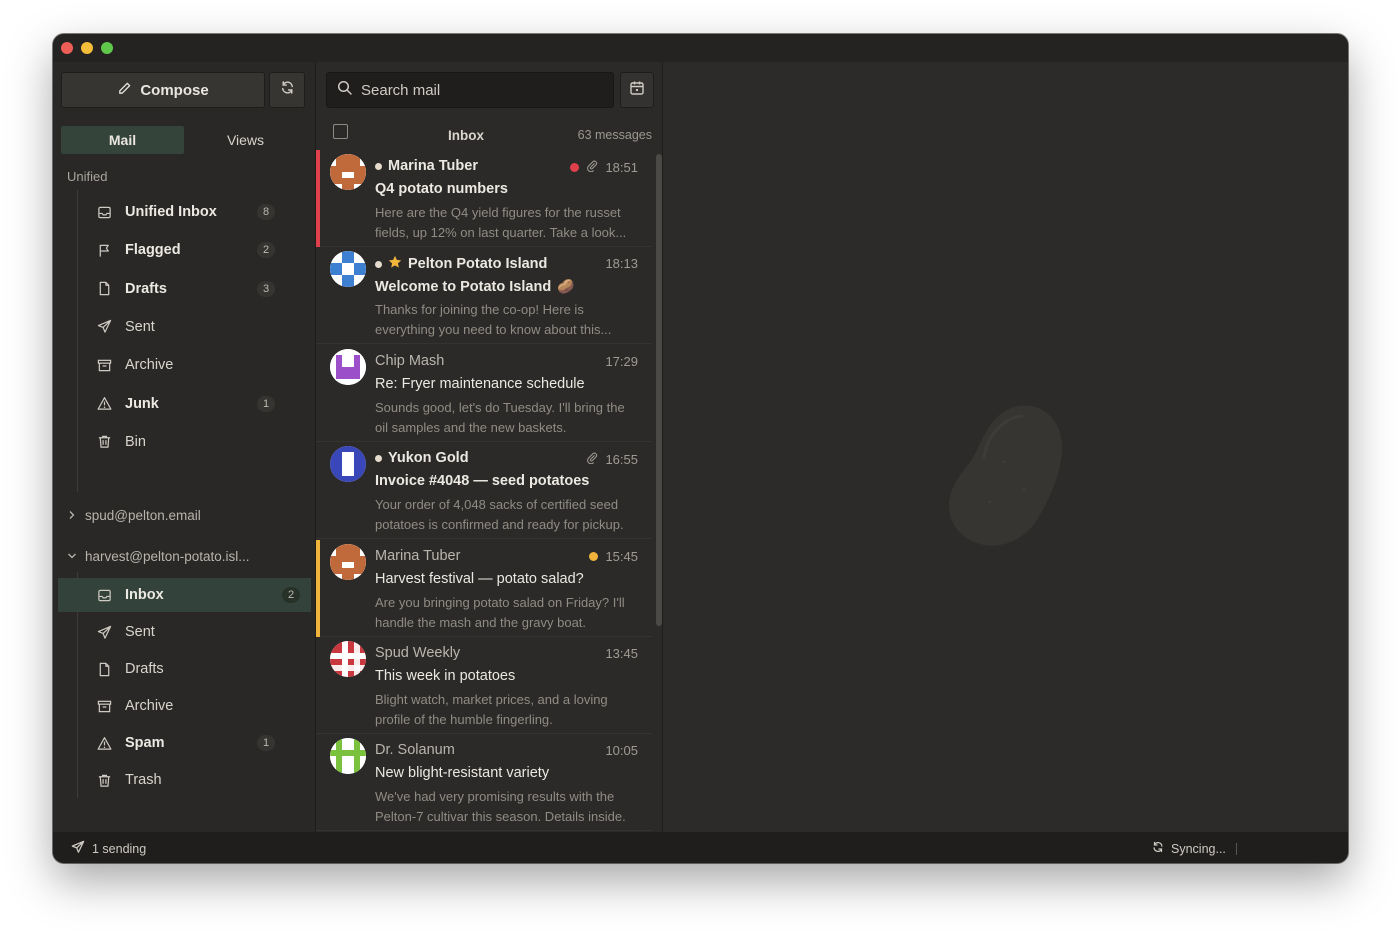 The width and height of the screenshot is (1400, 934). I want to click on trash-icon, so click(104, 780).